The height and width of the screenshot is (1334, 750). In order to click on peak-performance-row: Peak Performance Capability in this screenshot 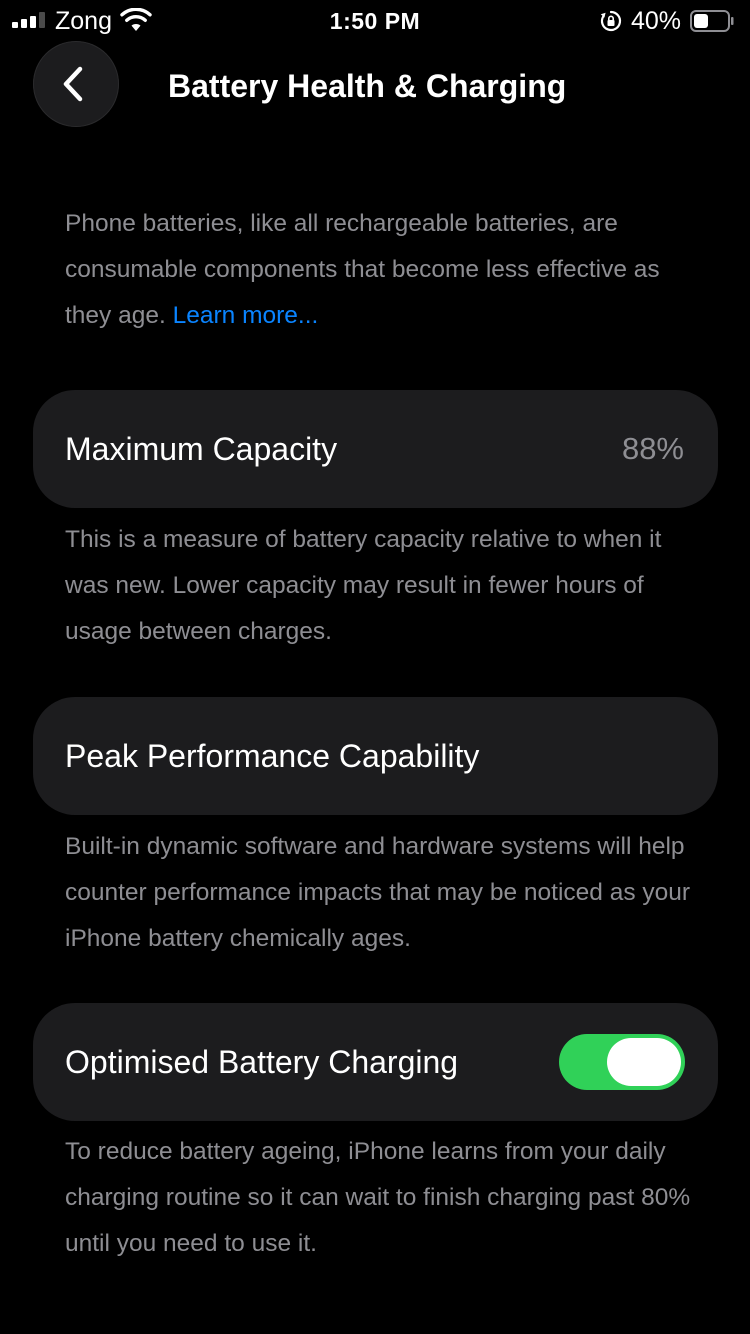, I will do `click(375, 756)`.